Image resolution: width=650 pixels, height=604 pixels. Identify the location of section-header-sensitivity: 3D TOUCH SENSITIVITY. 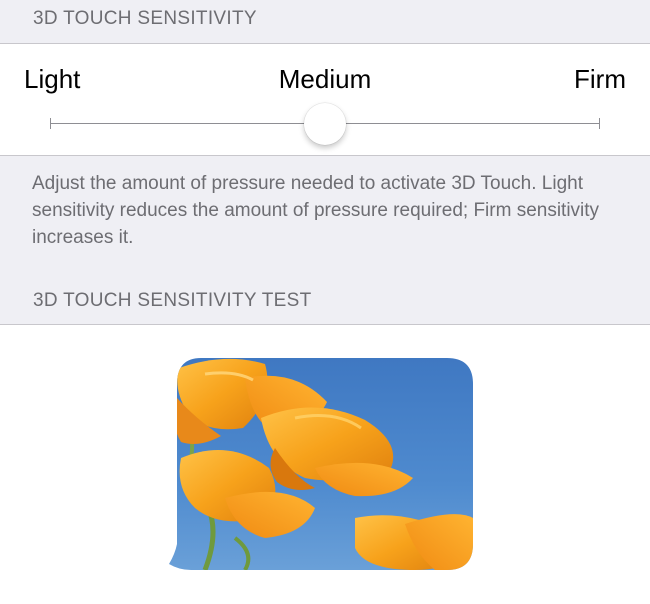
(145, 18).